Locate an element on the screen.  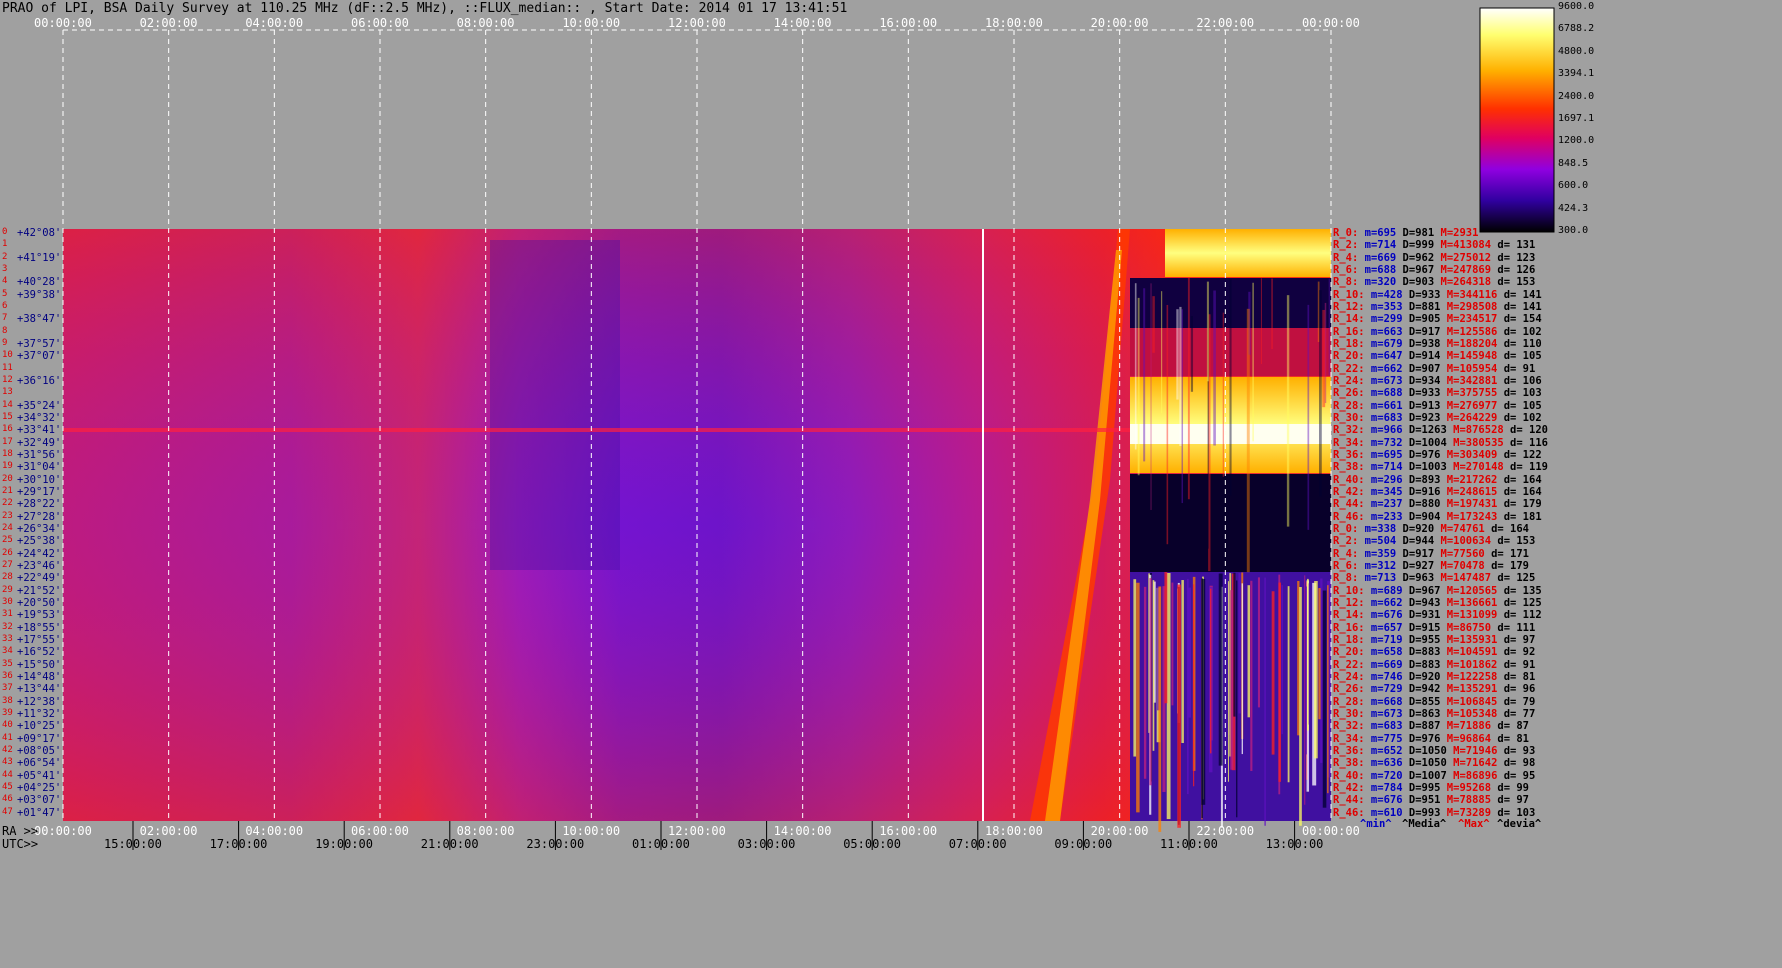
stat-field: D=1263 is located at coordinates (1424, 430).